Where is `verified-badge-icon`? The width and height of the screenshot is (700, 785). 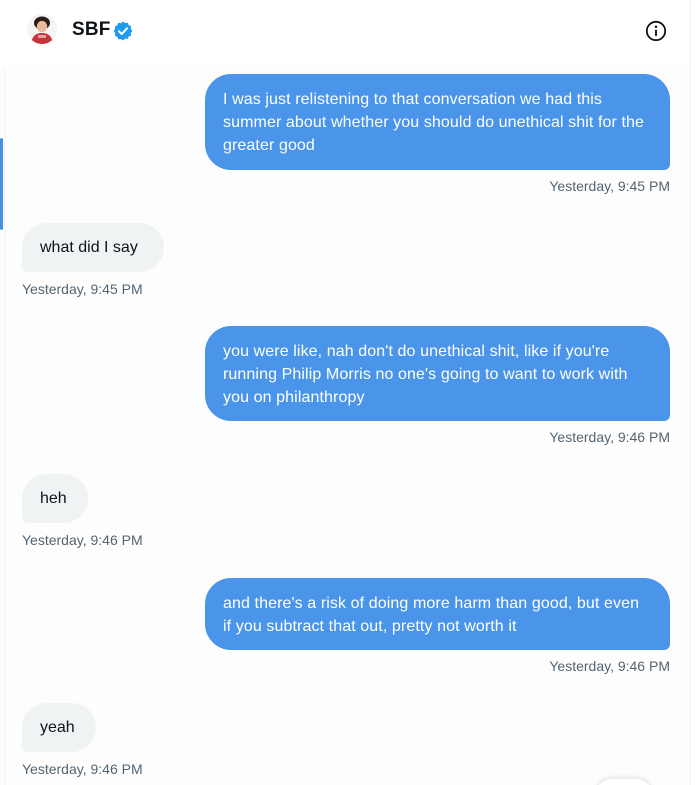 verified-badge-icon is located at coordinates (123, 31).